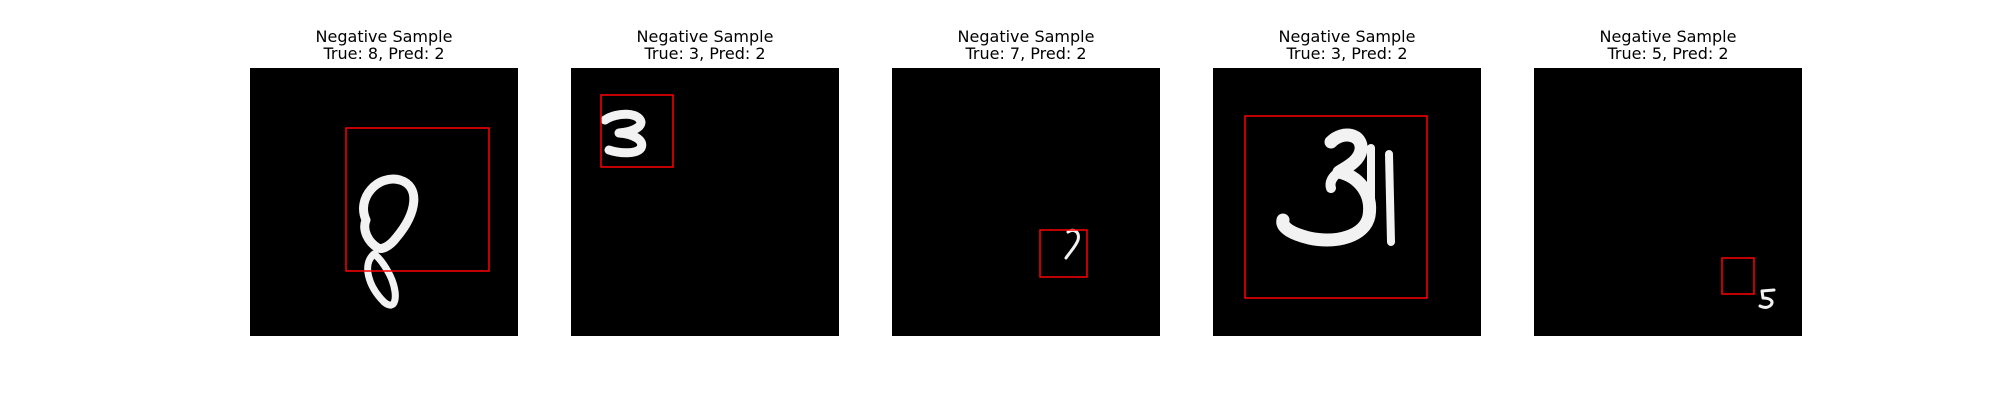 This screenshot has height=400, width=2000. I want to click on sample-panel-1: Negative Sample True: 8, Pred: 2, so click(384, 200).